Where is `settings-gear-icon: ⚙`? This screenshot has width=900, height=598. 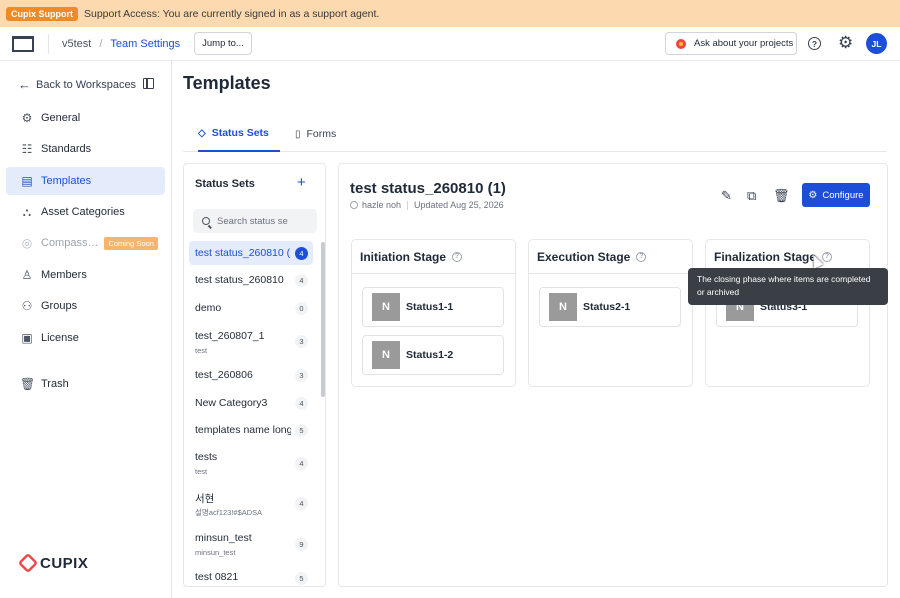
settings-gear-icon: ⚙ is located at coordinates (845, 43).